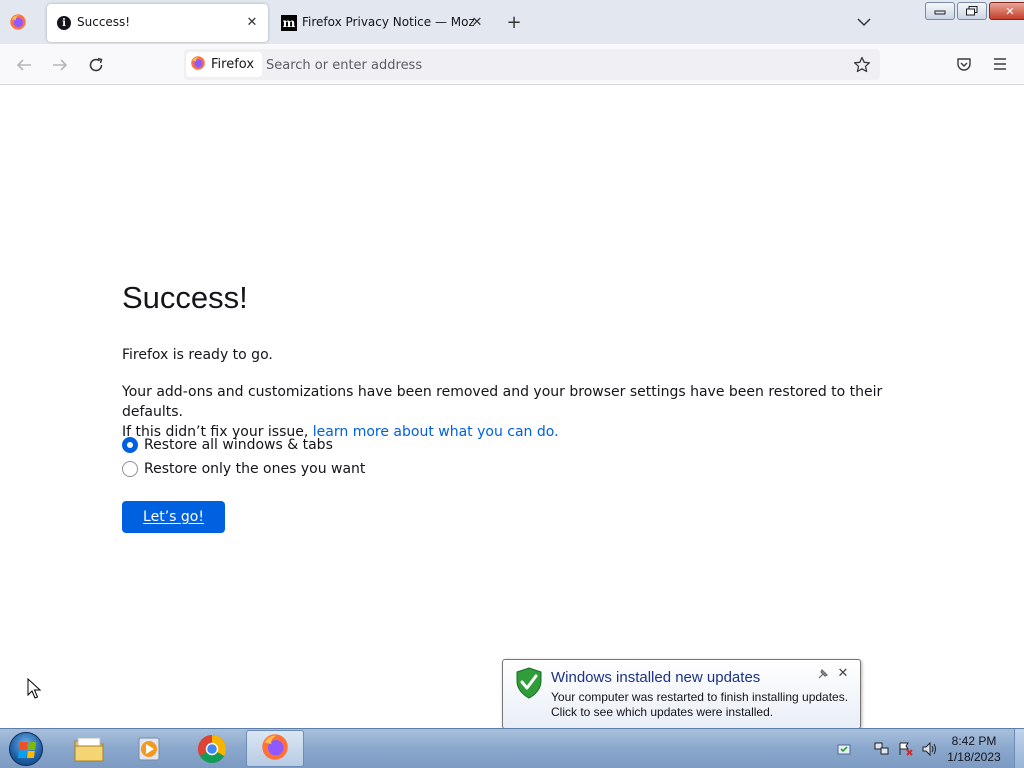  Describe the element at coordinates (197, 355) in the screenshot. I see `ready-text: Firefox is ready to go.` at that location.